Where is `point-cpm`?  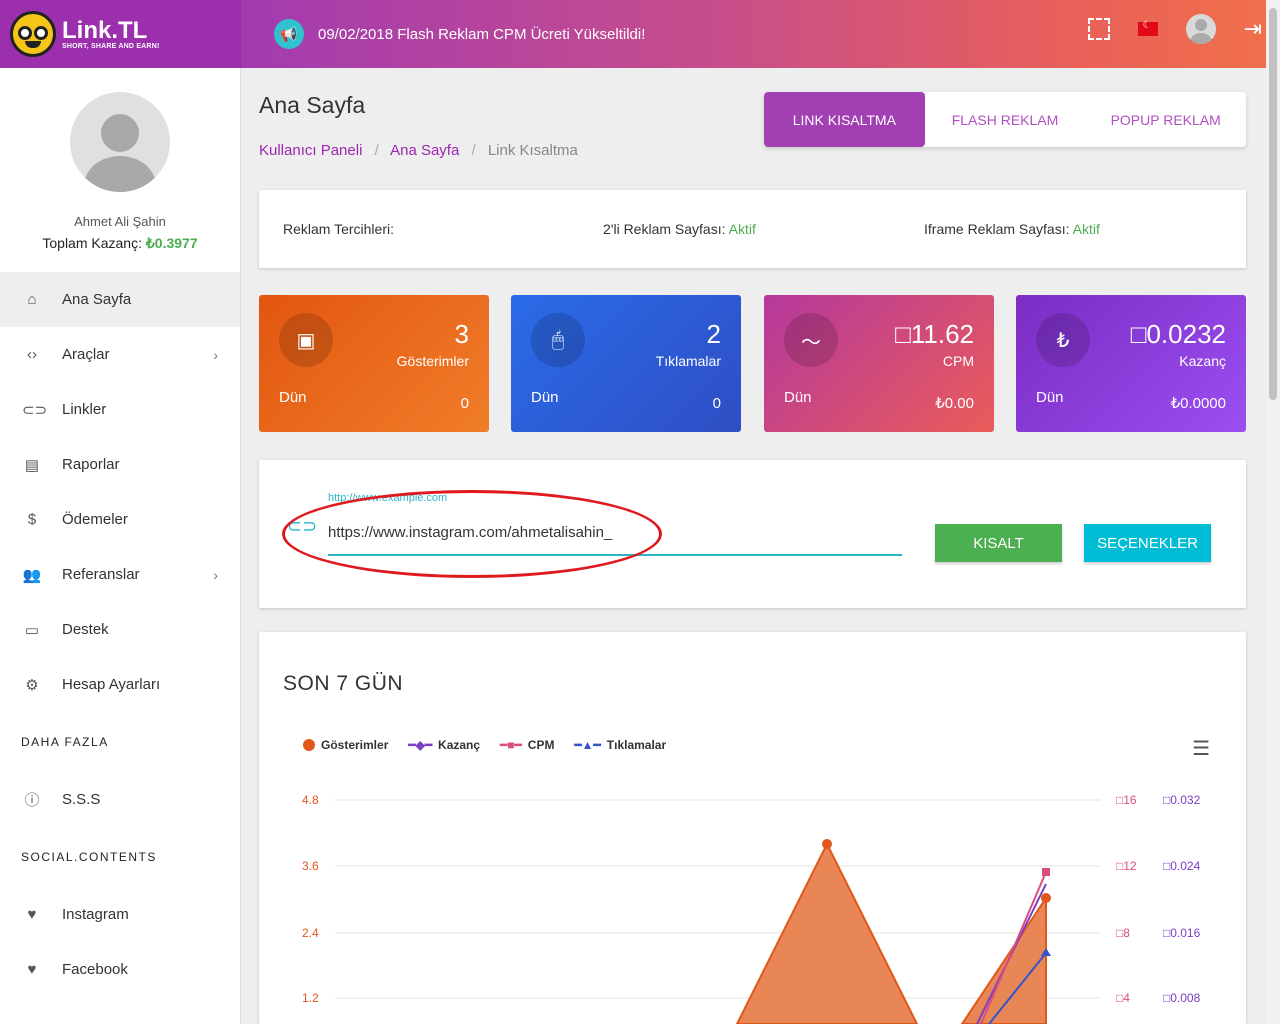
point-cpm is located at coordinates (1046, 872).